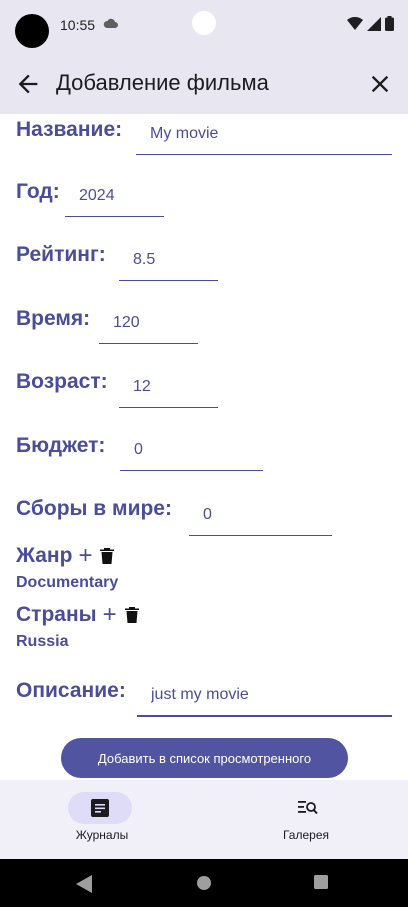 This screenshot has height=907, width=408. I want to click on system-navigation-bar, so click(204, 883).